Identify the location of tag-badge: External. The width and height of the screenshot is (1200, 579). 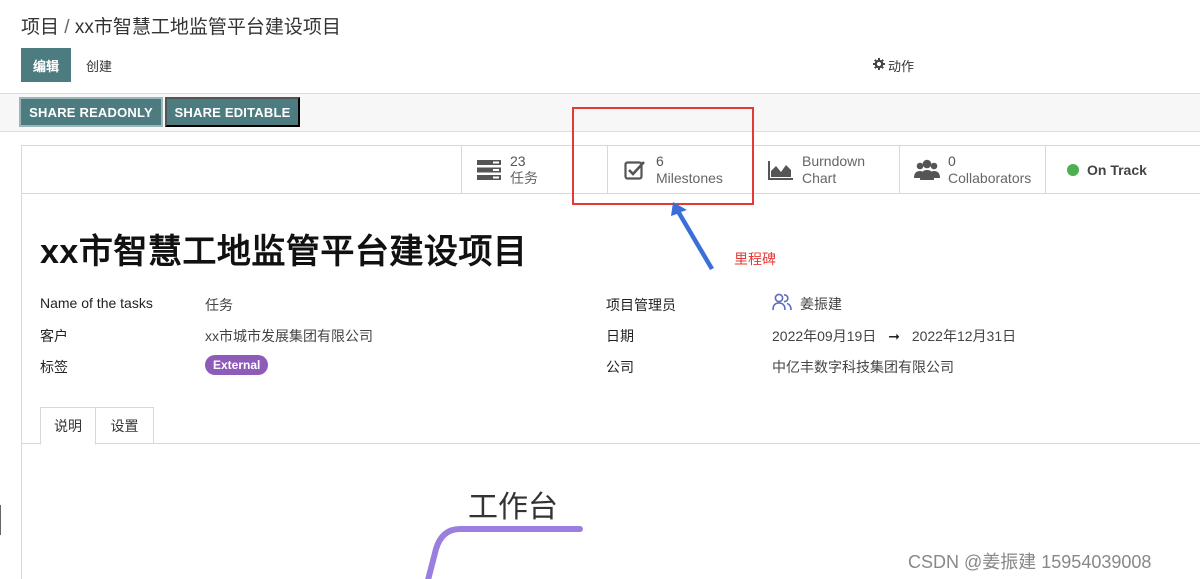
(237, 365).